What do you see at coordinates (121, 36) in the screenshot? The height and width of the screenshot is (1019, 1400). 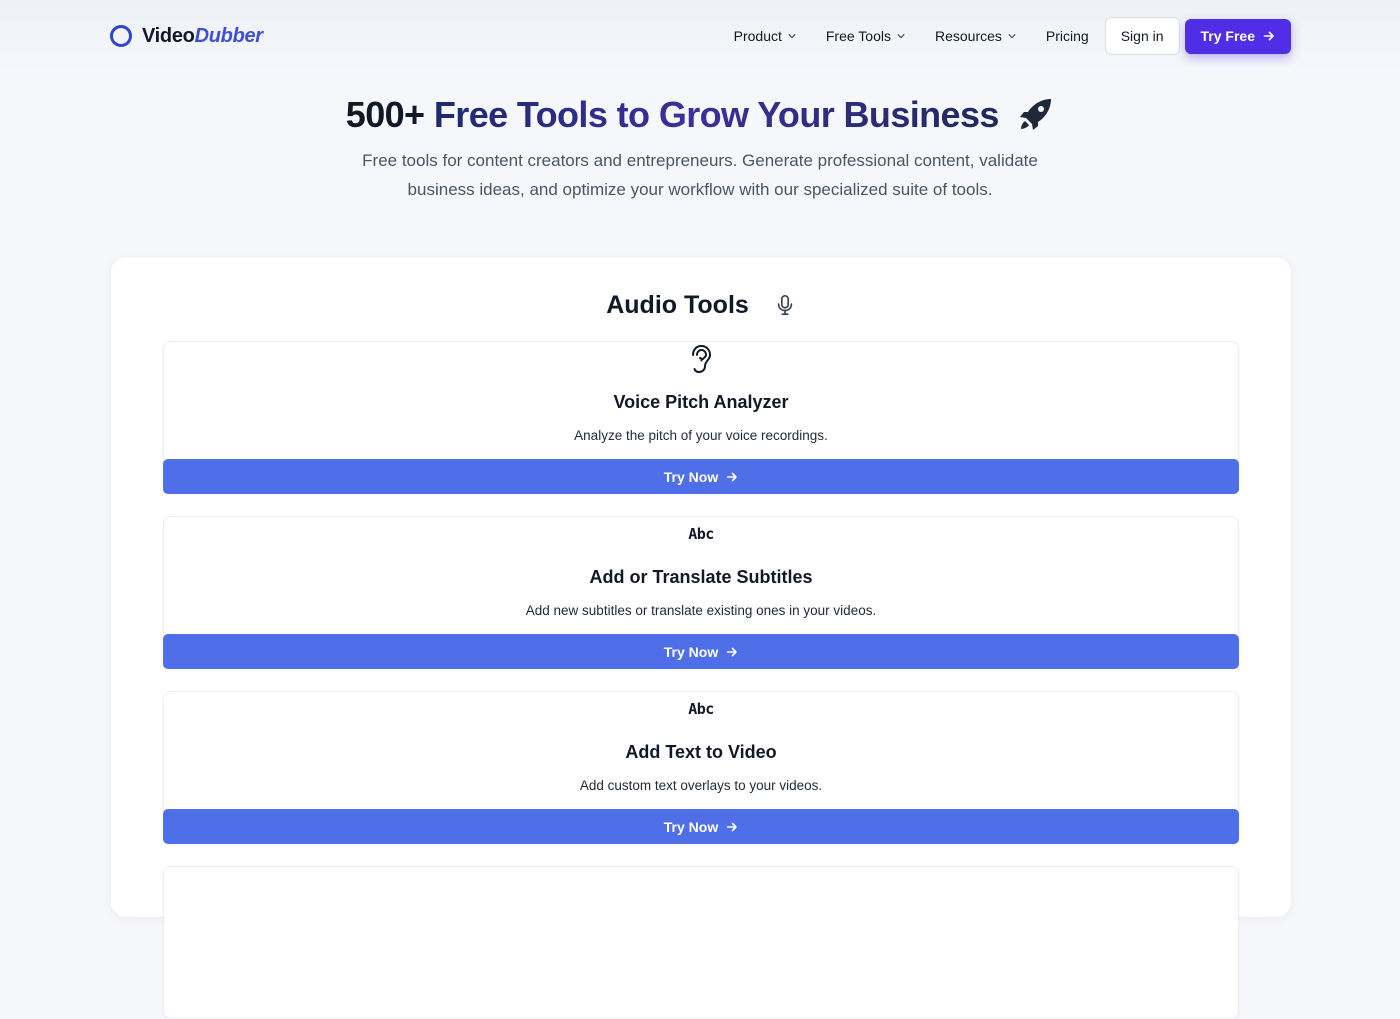 I see `logo-ring-icon` at bounding box center [121, 36].